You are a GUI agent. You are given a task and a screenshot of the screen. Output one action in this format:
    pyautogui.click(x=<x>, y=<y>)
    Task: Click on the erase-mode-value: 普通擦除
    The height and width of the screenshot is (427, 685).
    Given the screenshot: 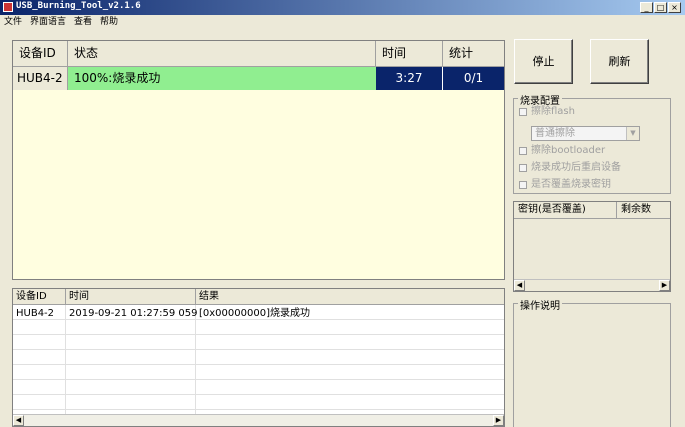 What is the action you would take?
    pyautogui.click(x=555, y=133)
    